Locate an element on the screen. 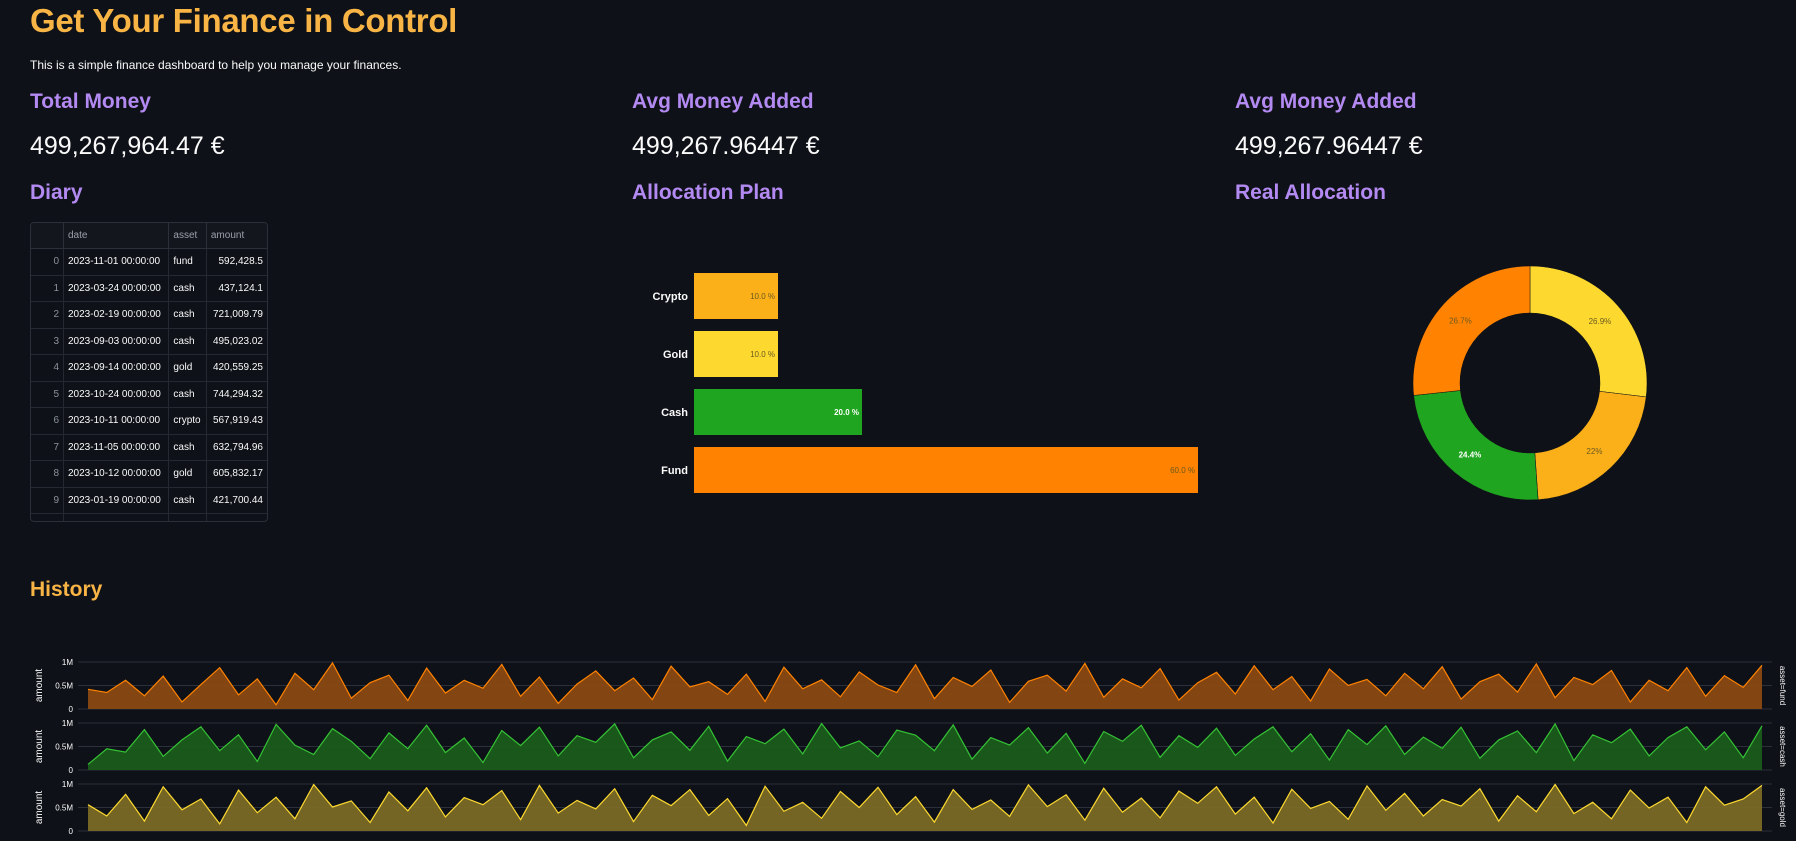  asset-cell: fund is located at coordinates (187, 262).